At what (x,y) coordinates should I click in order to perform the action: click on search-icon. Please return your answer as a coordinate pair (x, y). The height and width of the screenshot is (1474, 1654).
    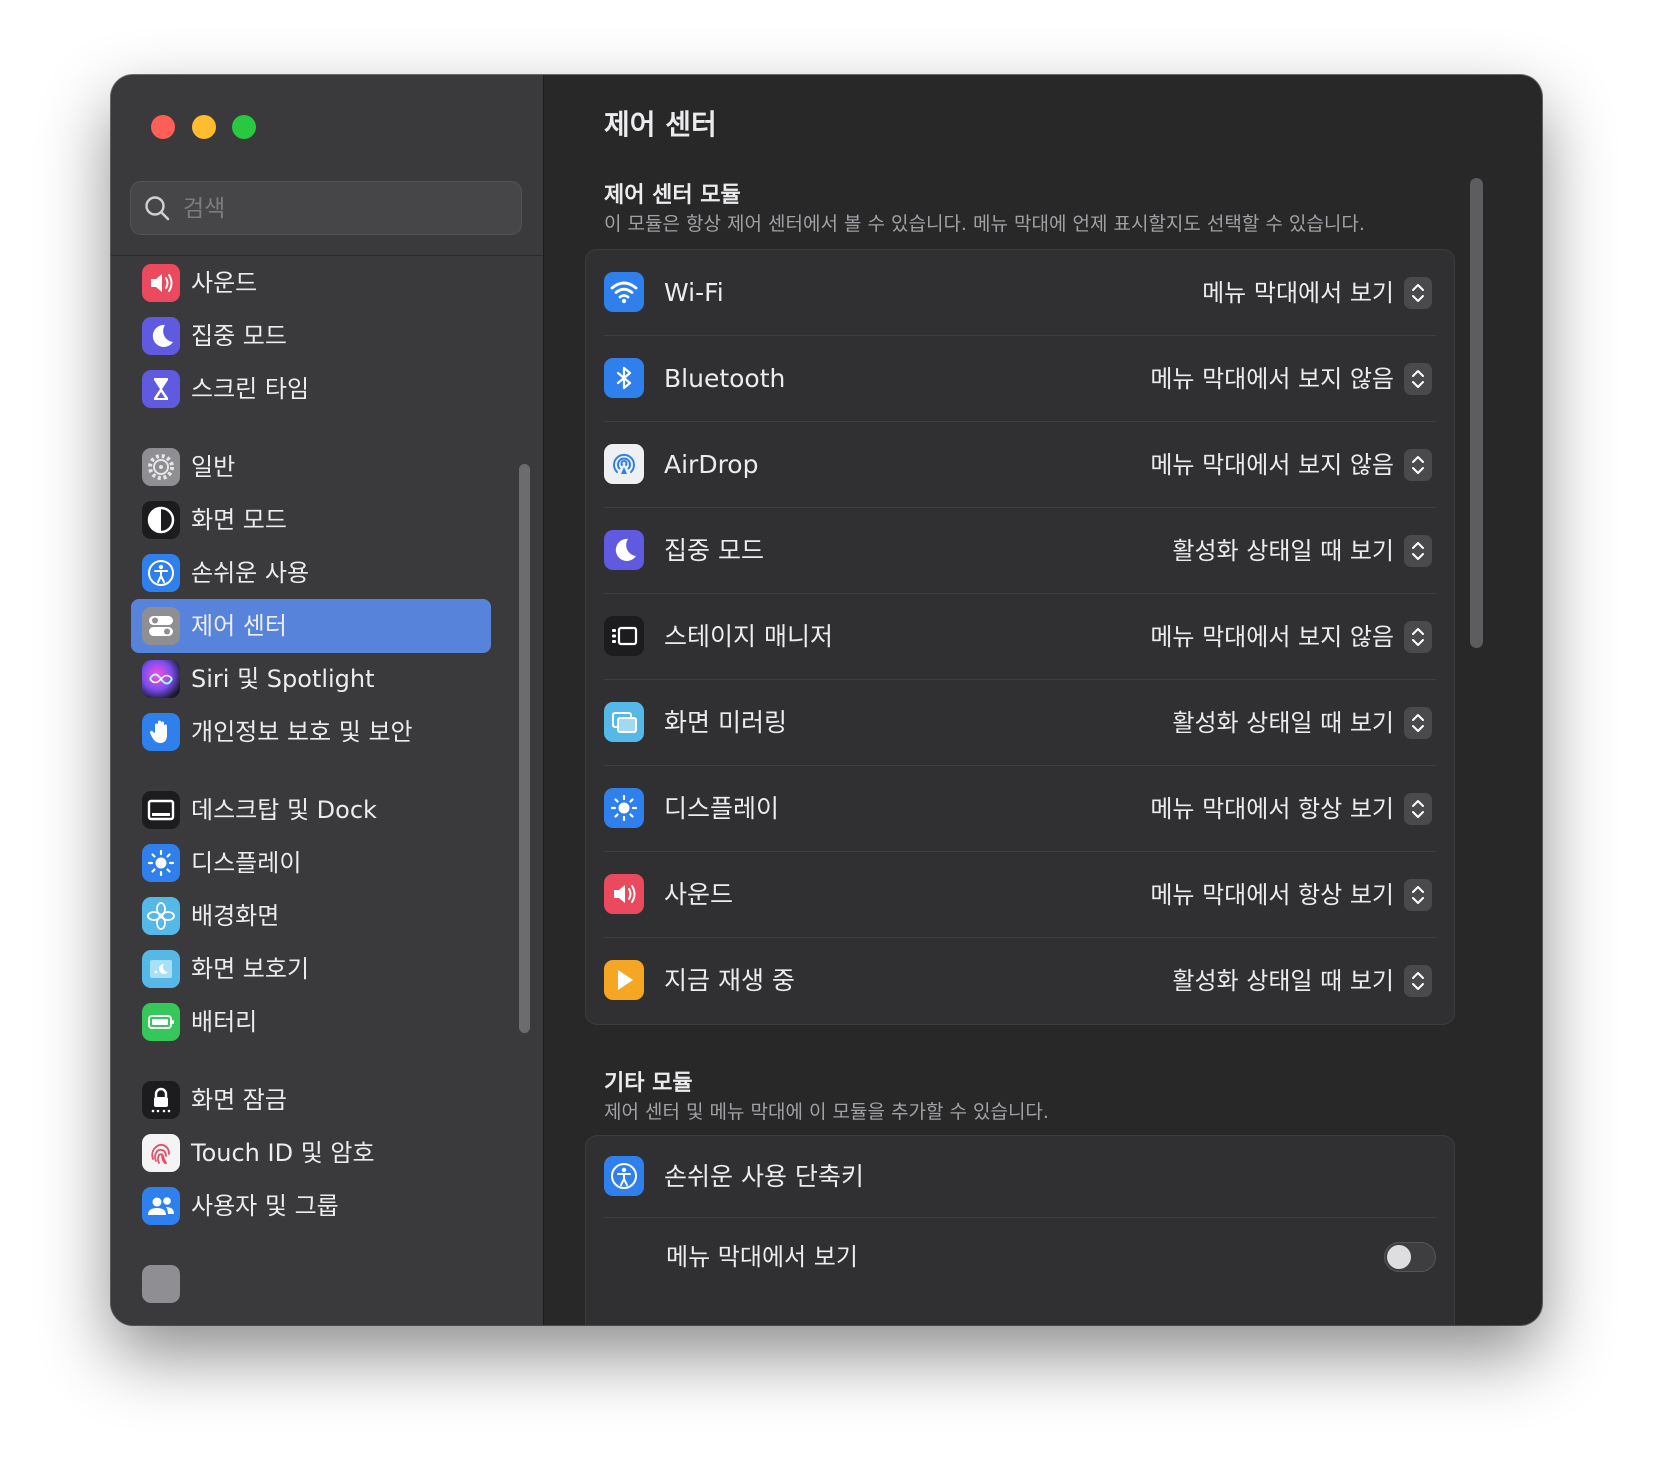
    Looking at the image, I should click on (157, 208).